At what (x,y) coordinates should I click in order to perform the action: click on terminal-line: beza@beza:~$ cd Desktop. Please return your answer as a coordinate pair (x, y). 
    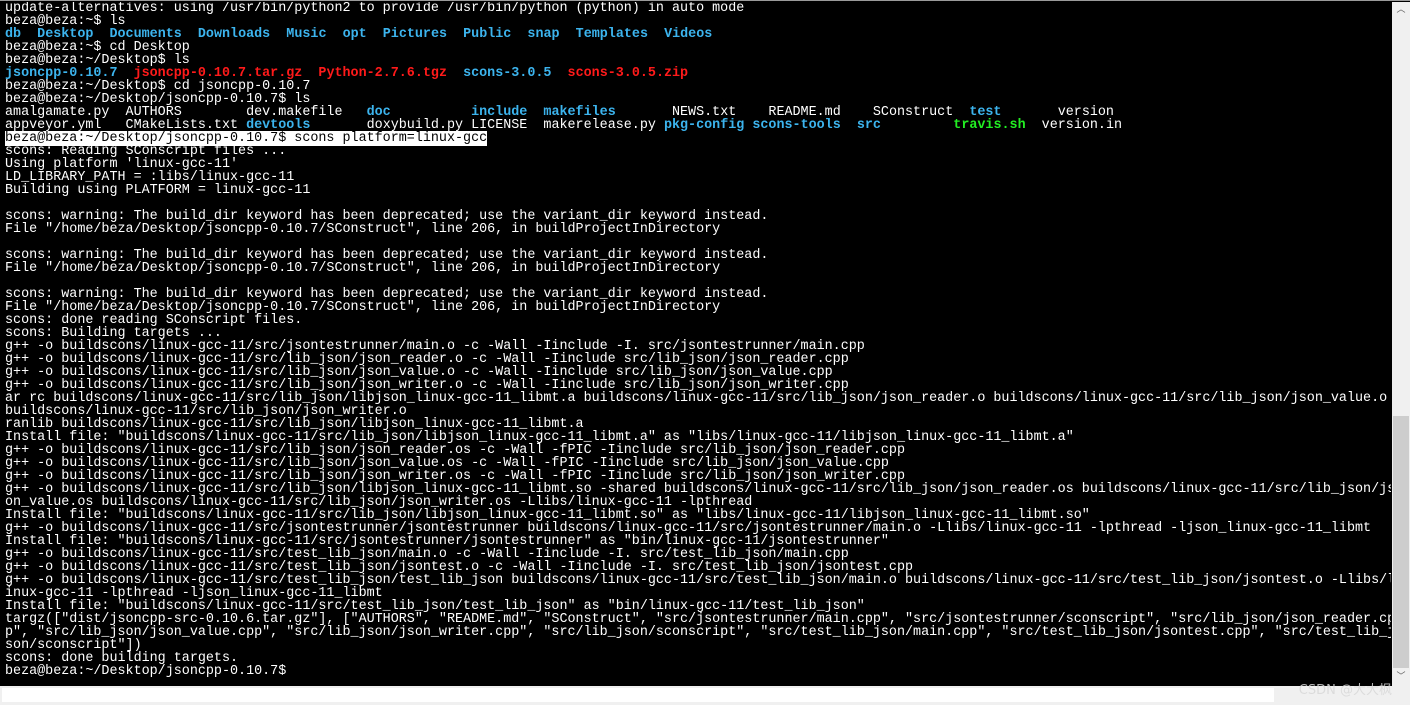
    Looking at the image, I should click on (97, 47).